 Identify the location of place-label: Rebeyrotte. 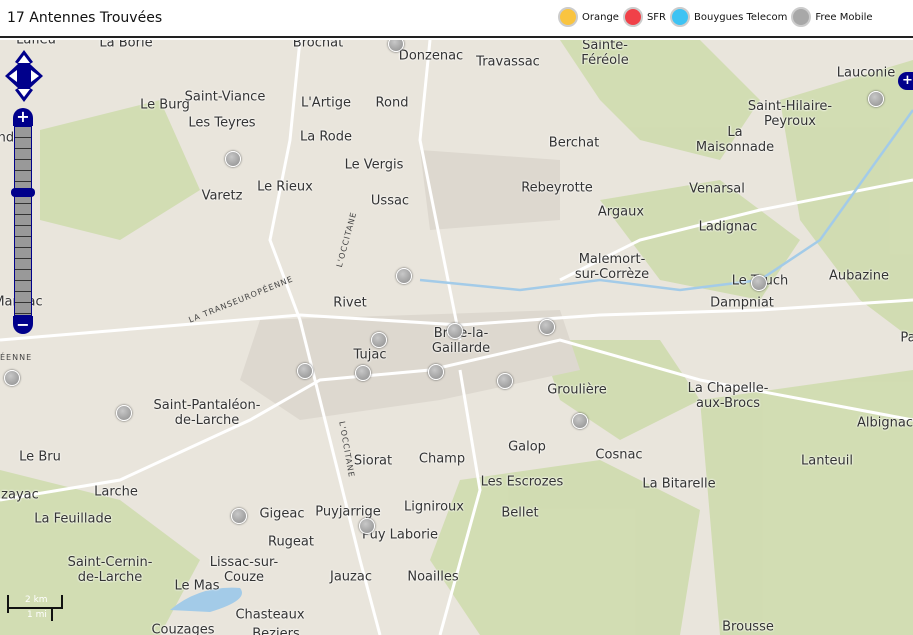
(557, 188).